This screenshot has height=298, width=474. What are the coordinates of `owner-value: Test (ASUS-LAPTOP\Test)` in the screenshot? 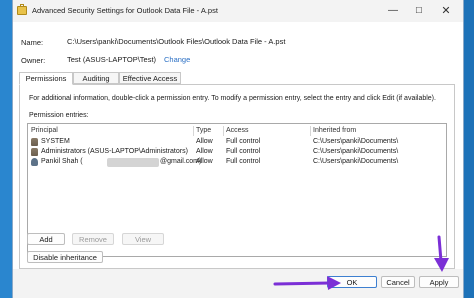 It's located at (112, 59).